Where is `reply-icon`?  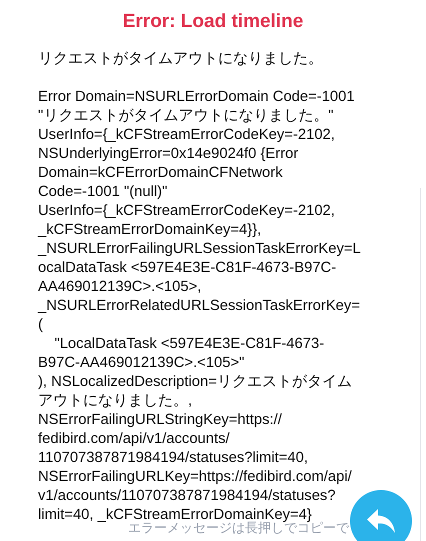
reply-icon is located at coordinates (381, 521).